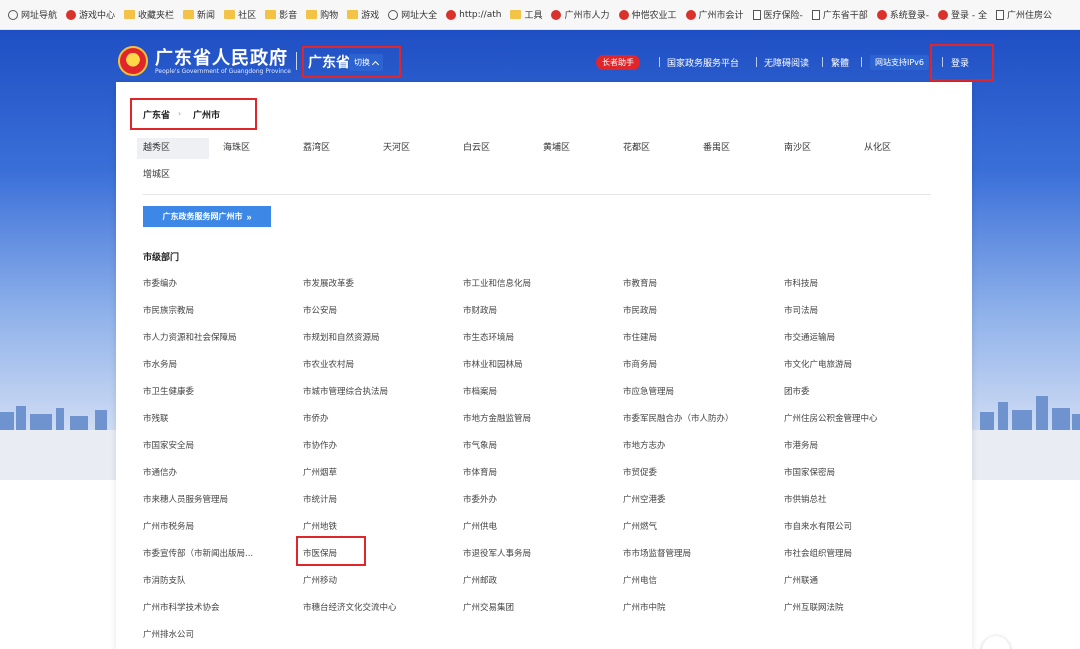 This screenshot has width=1080, height=649. I want to click on department-link: 市社会组织管理局, so click(818, 553).